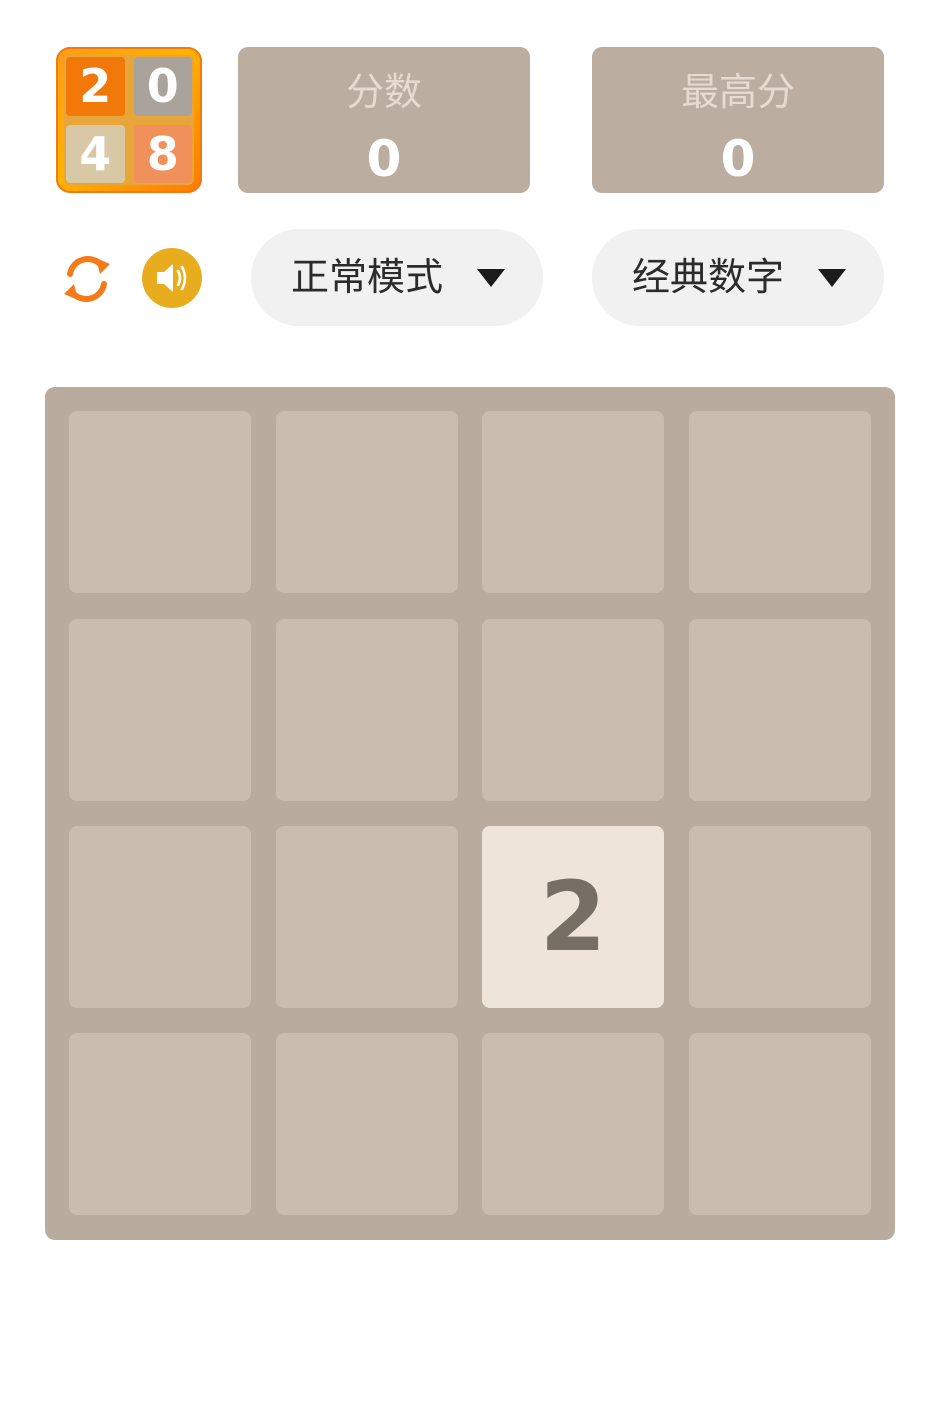  I want to click on logo-tile-4: 4, so click(95, 153).